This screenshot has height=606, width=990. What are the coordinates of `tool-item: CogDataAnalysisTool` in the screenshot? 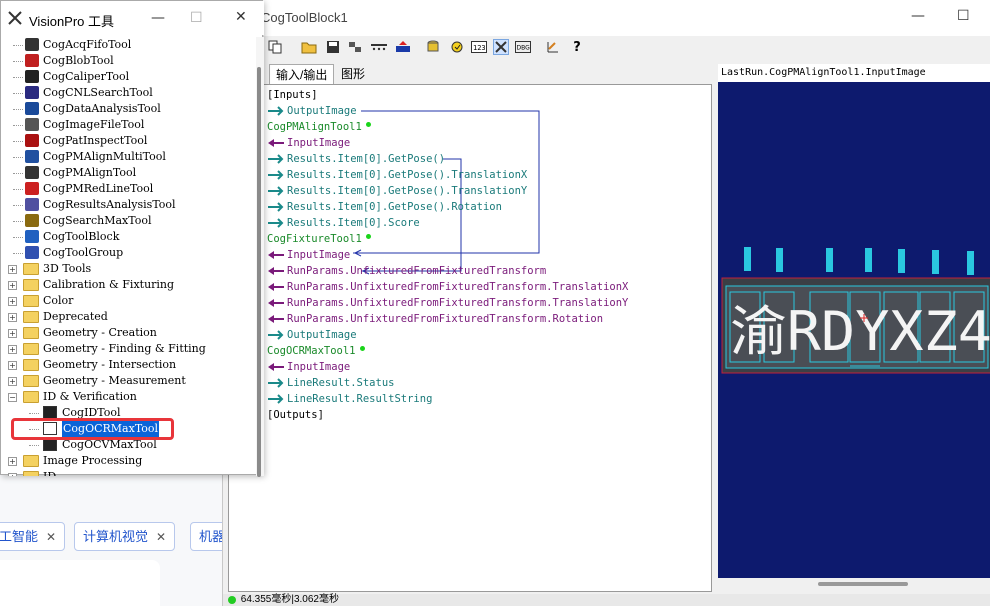 It's located at (102, 109).